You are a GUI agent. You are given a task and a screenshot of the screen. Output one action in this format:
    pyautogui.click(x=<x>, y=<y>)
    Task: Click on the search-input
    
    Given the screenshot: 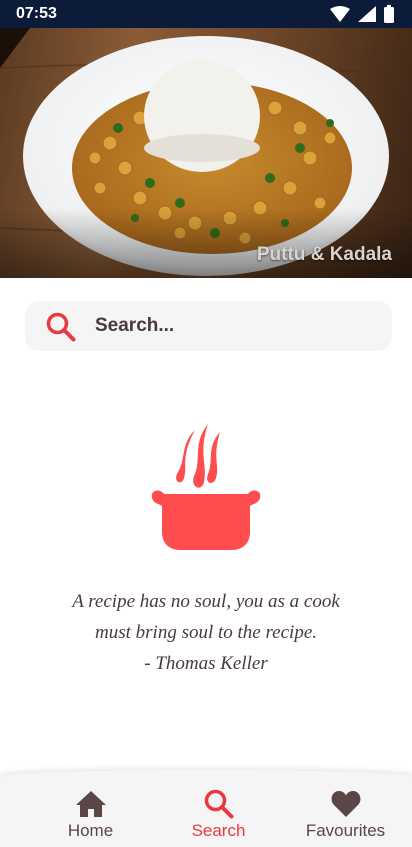 What is the action you would take?
    pyautogui.click(x=235, y=326)
    